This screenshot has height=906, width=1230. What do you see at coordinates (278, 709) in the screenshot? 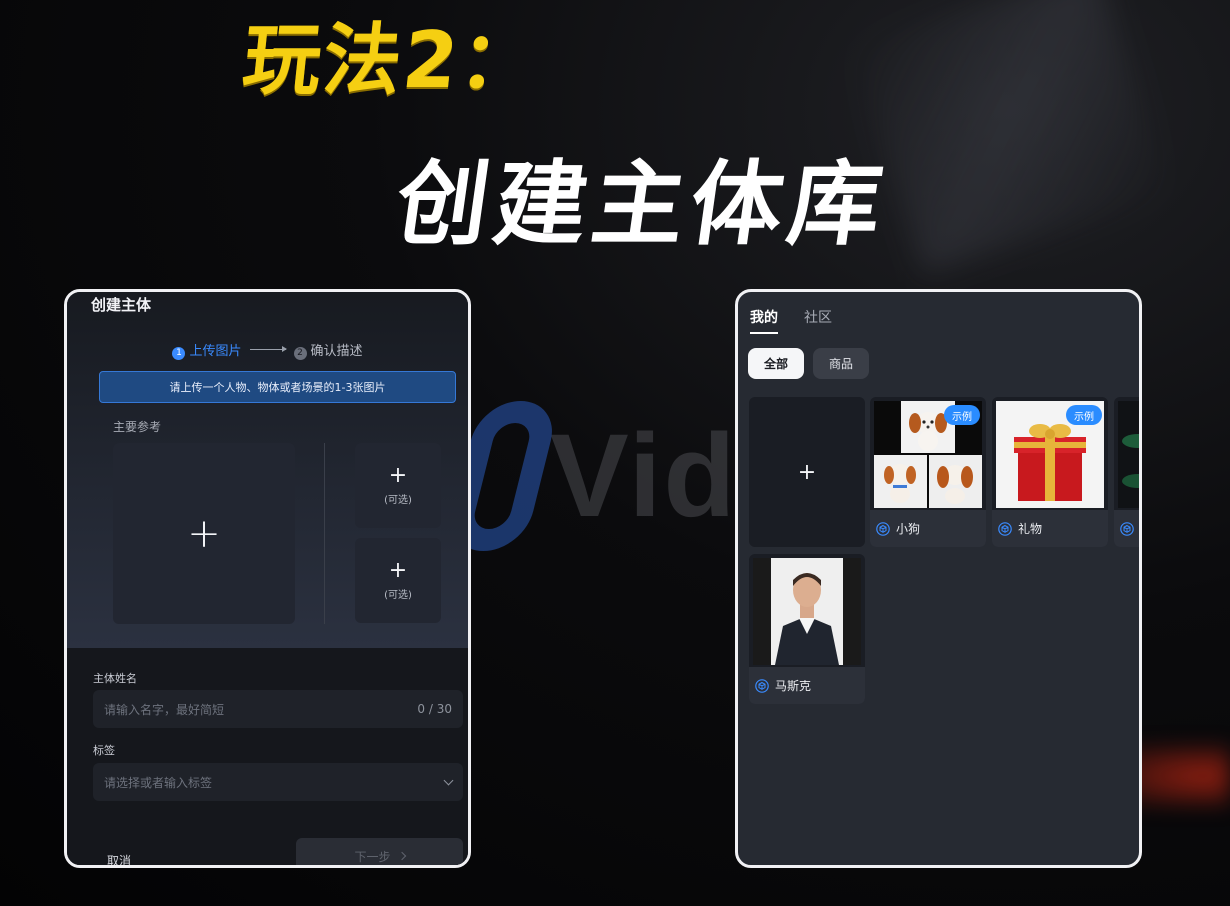
I see `subject-name-input: 请输入名字，最好简短 0 / 30` at bounding box center [278, 709].